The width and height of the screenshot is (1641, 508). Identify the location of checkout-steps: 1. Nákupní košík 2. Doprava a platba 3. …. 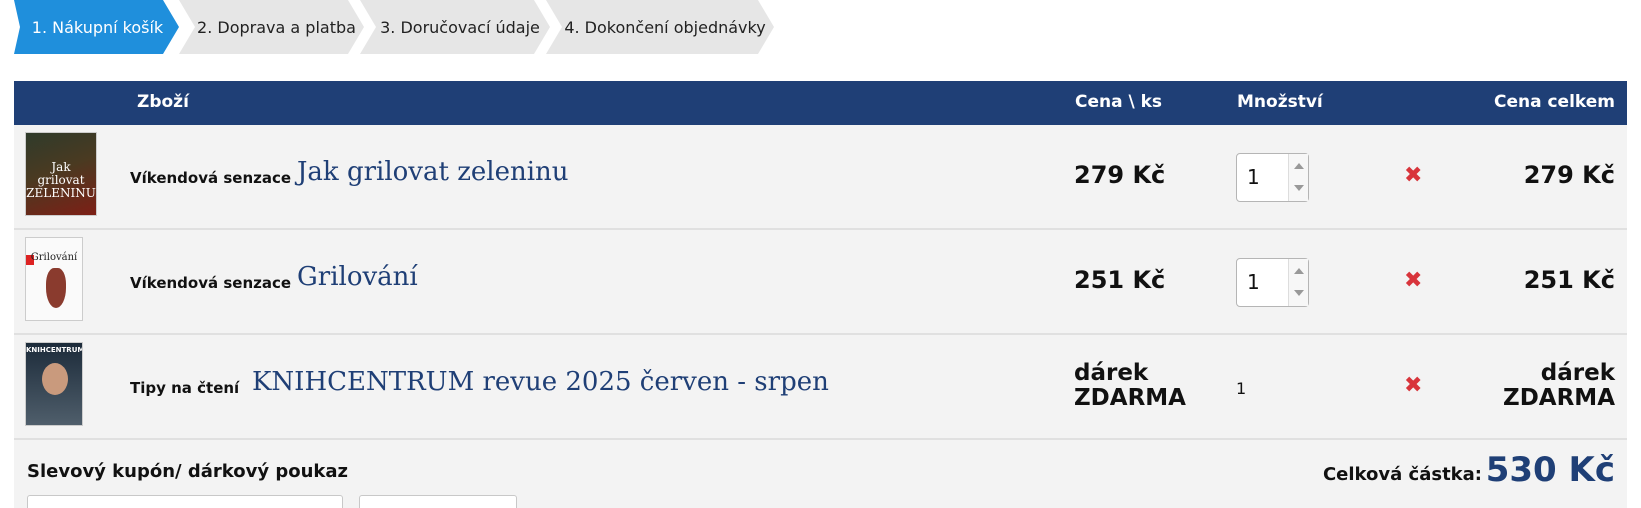
(464, 27).